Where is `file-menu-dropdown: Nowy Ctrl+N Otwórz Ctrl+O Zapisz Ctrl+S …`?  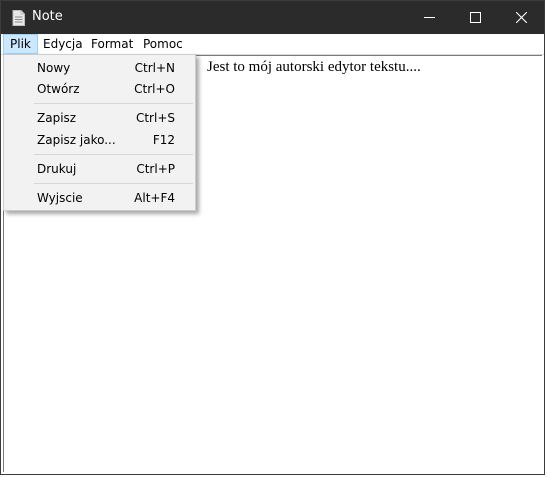 file-menu-dropdown: Nowy Ctrl+N Otwórz Ctrl+O Zapisz Ctrl+S … is located at coordinates (99, 132).